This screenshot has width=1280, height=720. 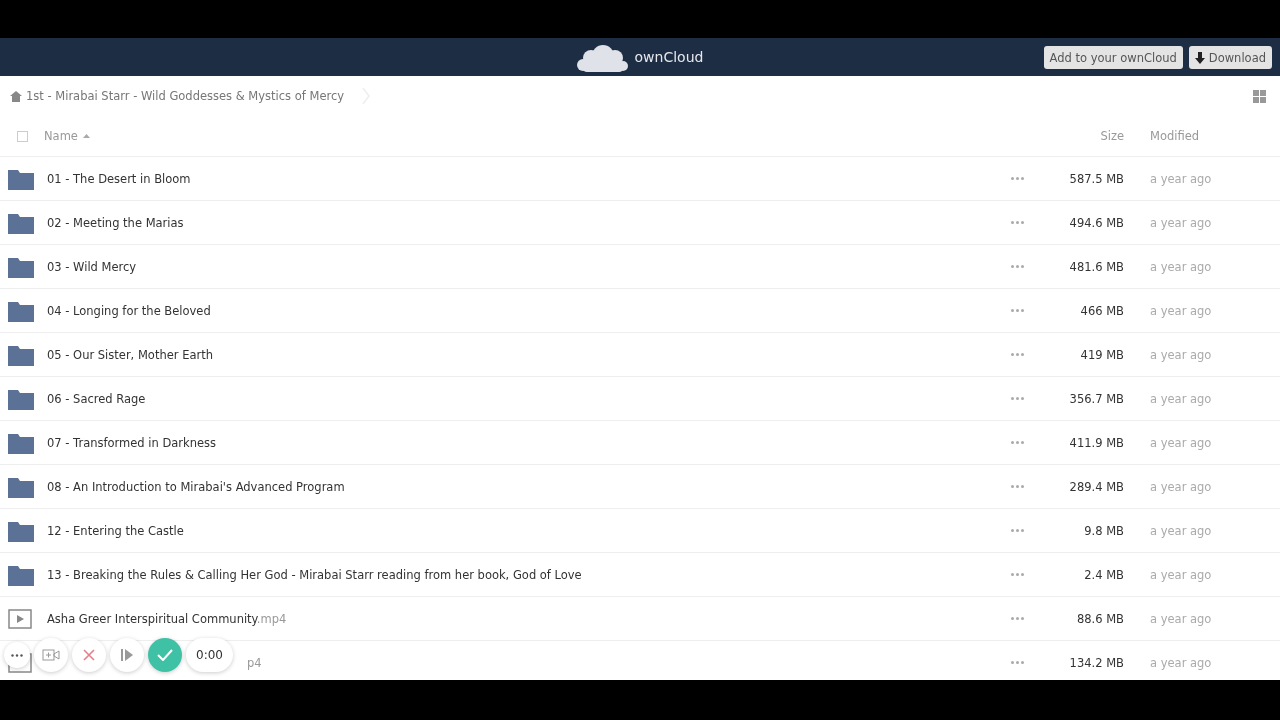 What do you see at coordinates (1096, 222) in the screenshot?
I see `size-cell-text: 494.6 MB` at bounding box center [1096, 222].